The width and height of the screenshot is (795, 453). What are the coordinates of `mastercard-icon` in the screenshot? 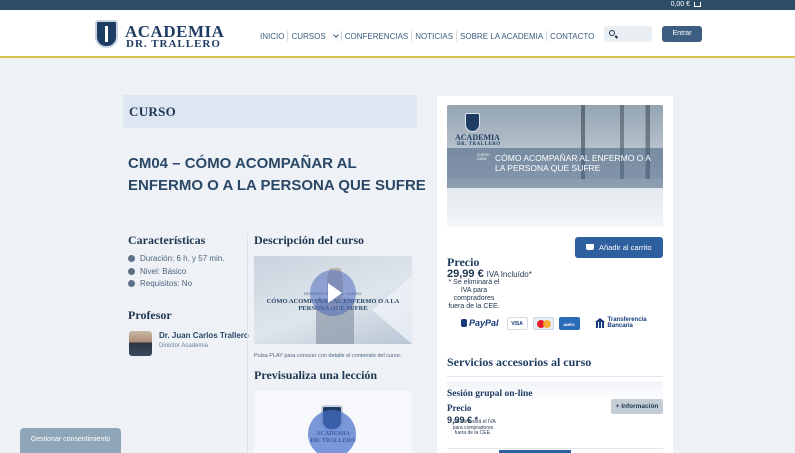 It's located at (543, 323).